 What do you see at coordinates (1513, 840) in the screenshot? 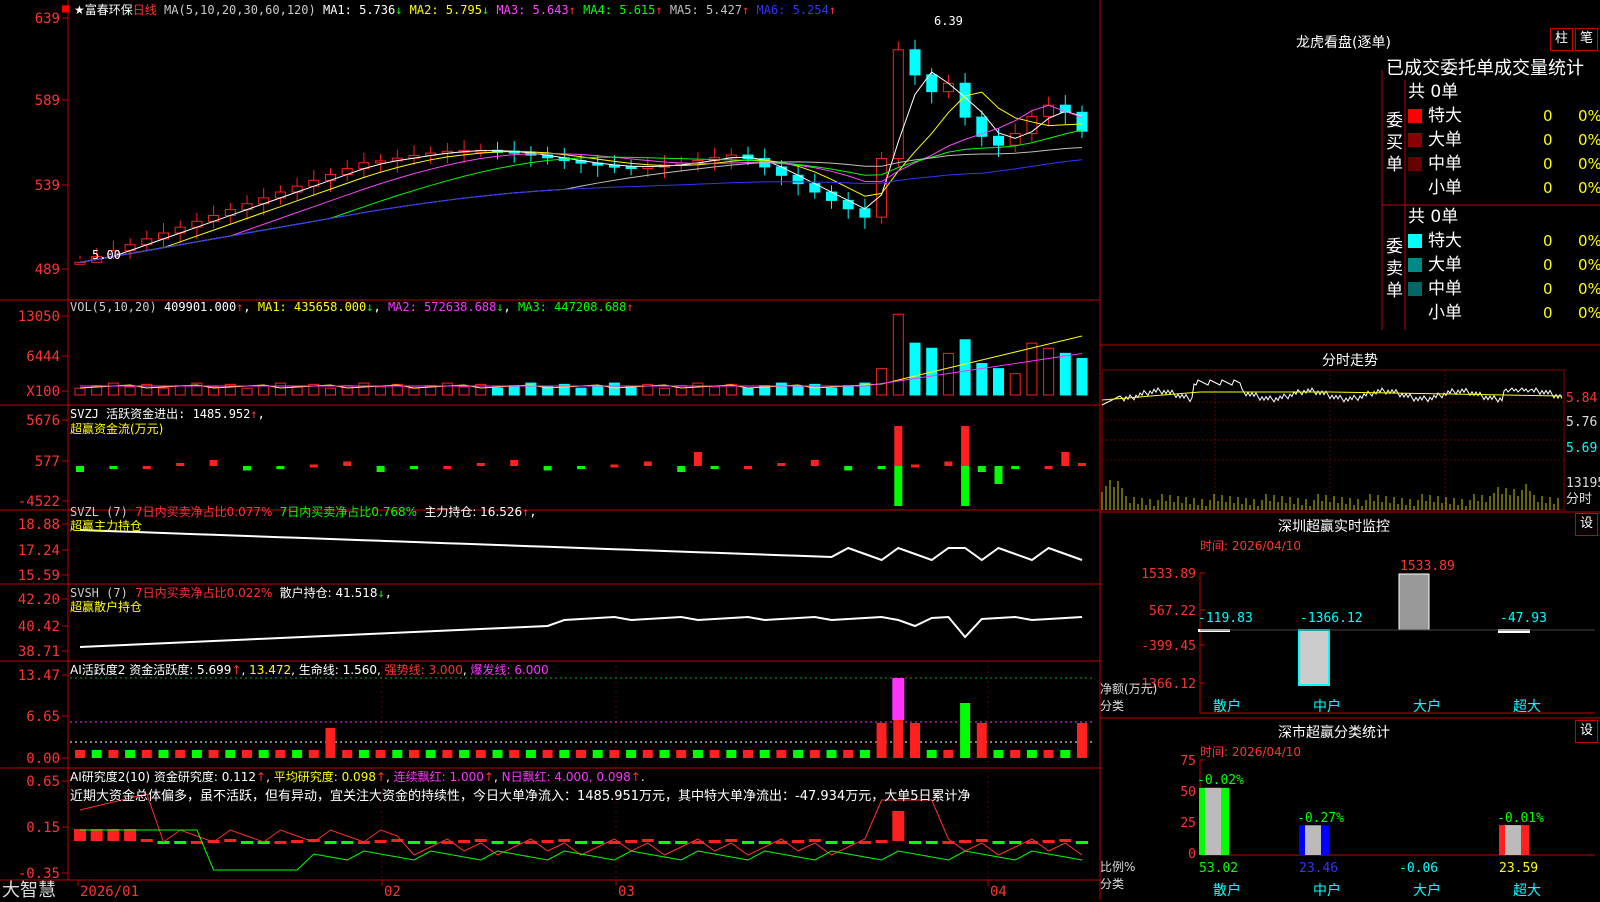
I see `cls-bar-highlight` at bounding box center [1513, 840].